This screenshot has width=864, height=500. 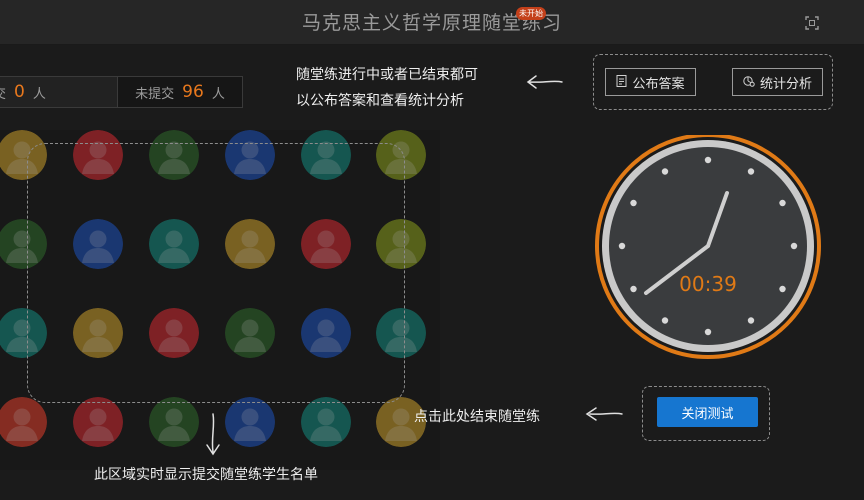 What do you see at coordinates (531, 13) in the screenshot?
I see `status-badge: 未开始` at bounding box center [531, 13].